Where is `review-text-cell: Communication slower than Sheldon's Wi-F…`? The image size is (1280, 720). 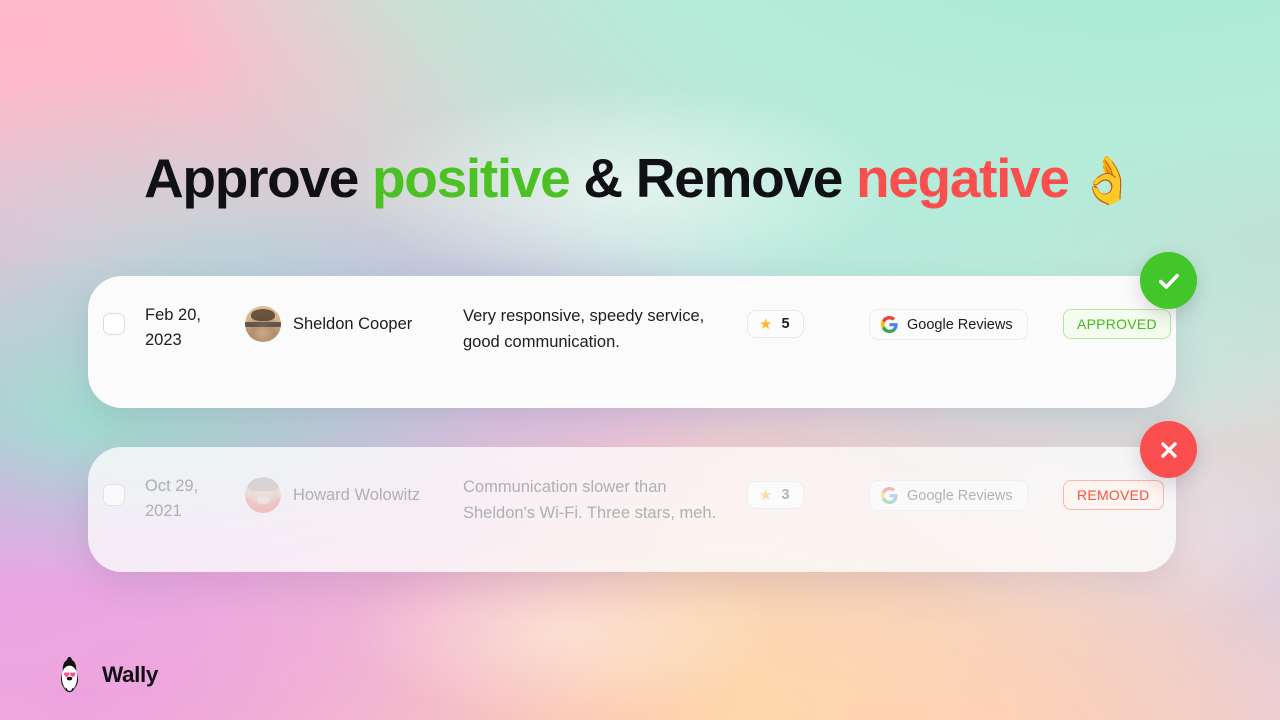 review-text-cell: Communication slower than Sheldon's Wi-F… is located at coordinates (594, 500).